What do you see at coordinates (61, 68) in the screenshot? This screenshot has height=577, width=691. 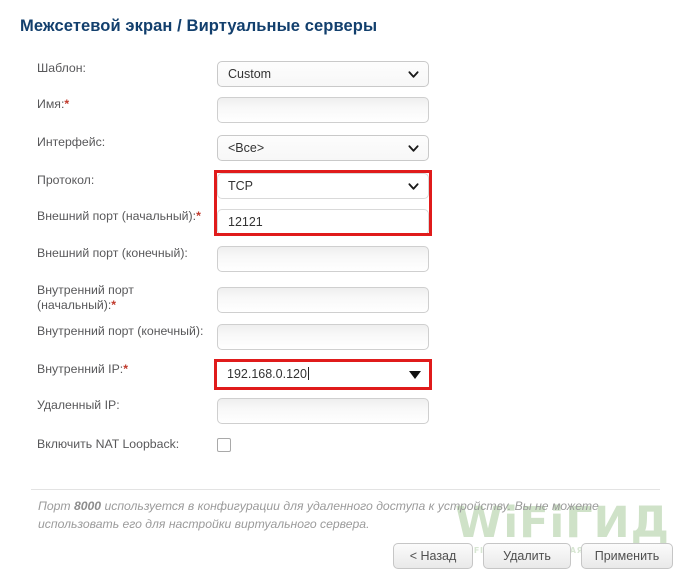 I see `label-template-text: Шаблон:` at bounding box center [61, 68].